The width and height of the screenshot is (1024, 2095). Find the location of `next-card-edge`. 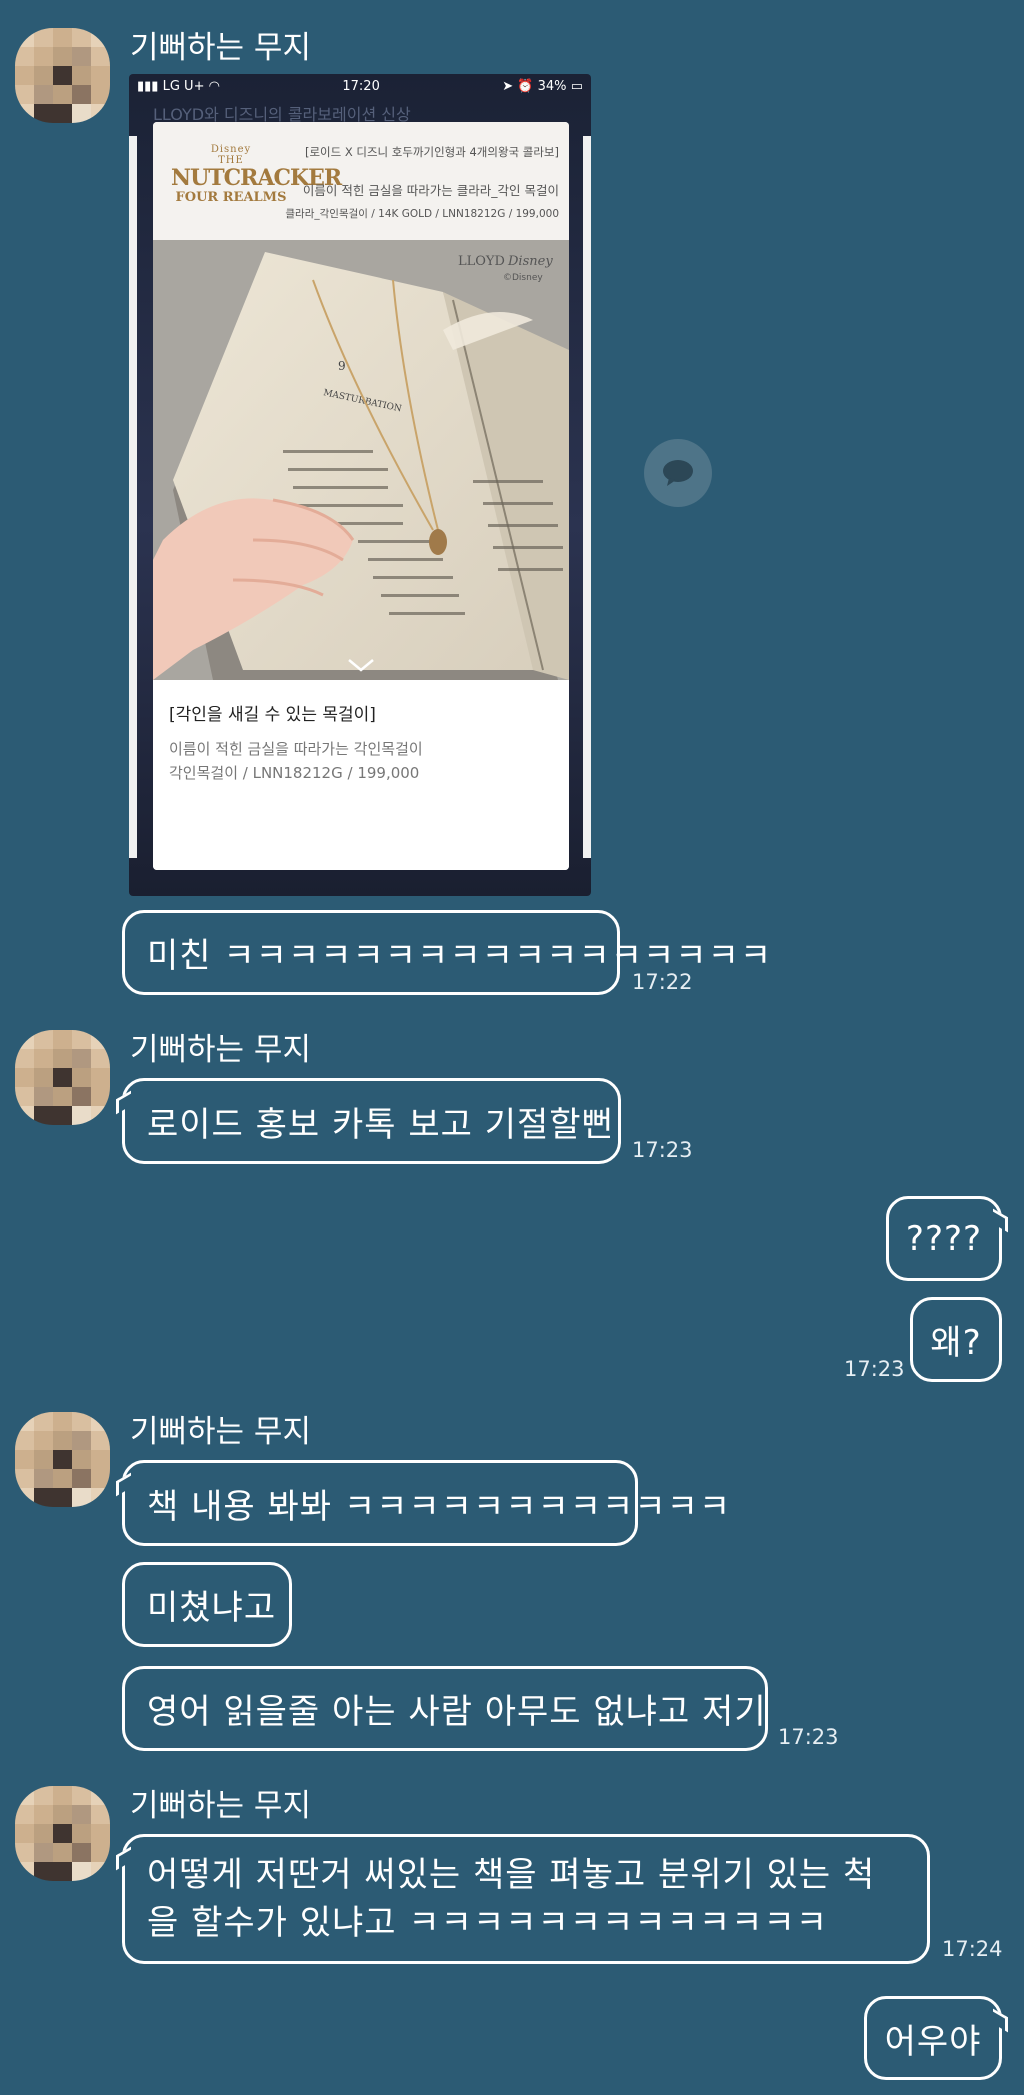

next-card-edge is located at coordinates (587, 497).